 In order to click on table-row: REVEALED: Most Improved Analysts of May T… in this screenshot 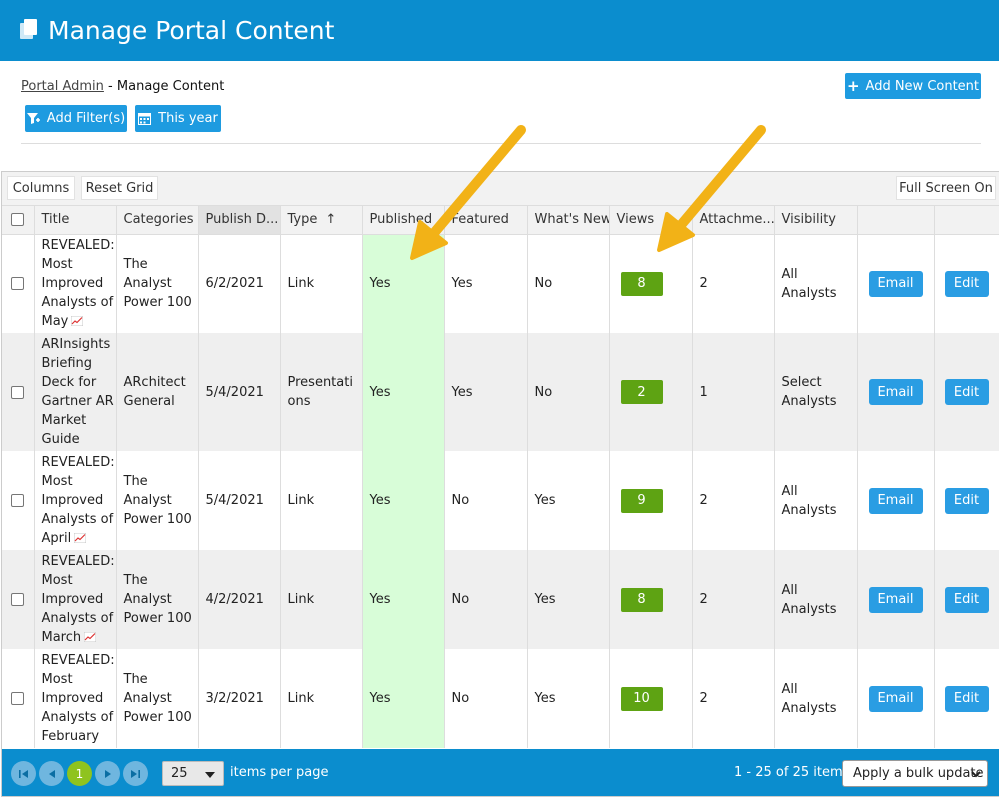, I will do `click(500, 283)`.